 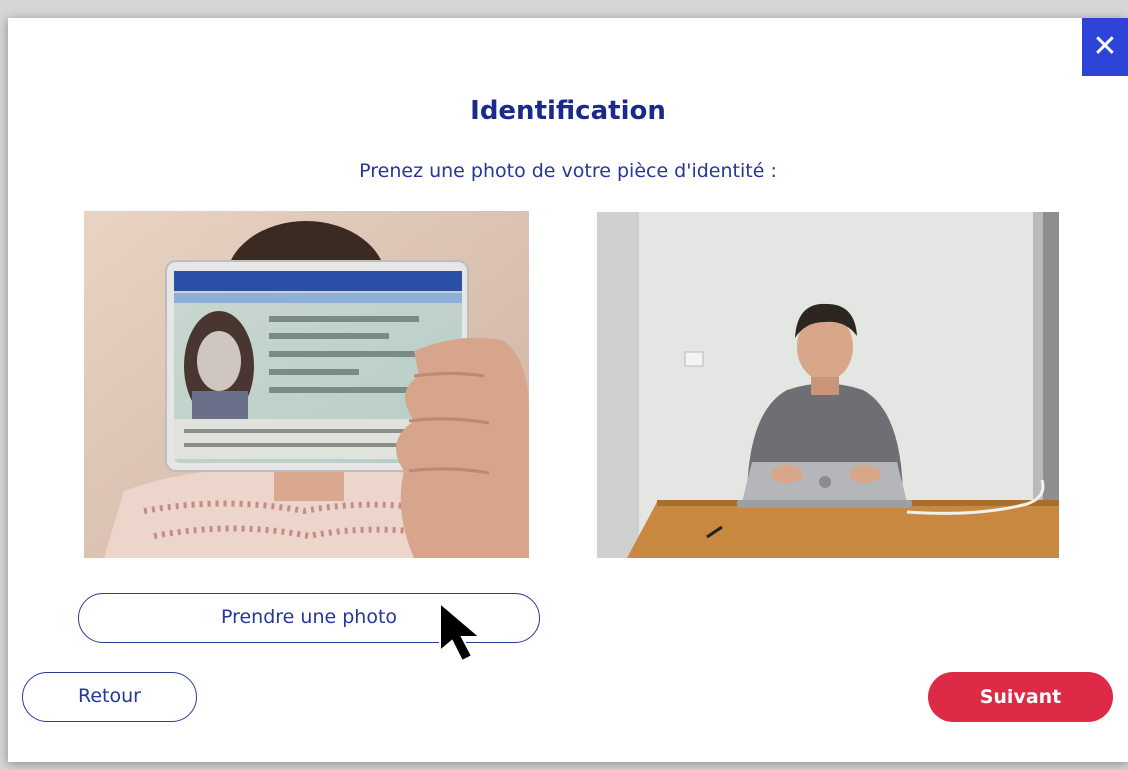 What do you see at coordinates (461, 632) in the screenshot?
I see `mouse-pointer-icon` at bounding box center [461, 632].